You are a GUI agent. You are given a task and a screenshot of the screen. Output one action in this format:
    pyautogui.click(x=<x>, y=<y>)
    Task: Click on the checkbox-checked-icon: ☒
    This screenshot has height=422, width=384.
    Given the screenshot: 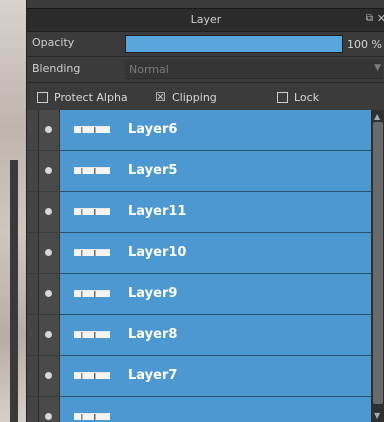 What is the action you would take?
    pyautogui.click(x=160, y=97)
    